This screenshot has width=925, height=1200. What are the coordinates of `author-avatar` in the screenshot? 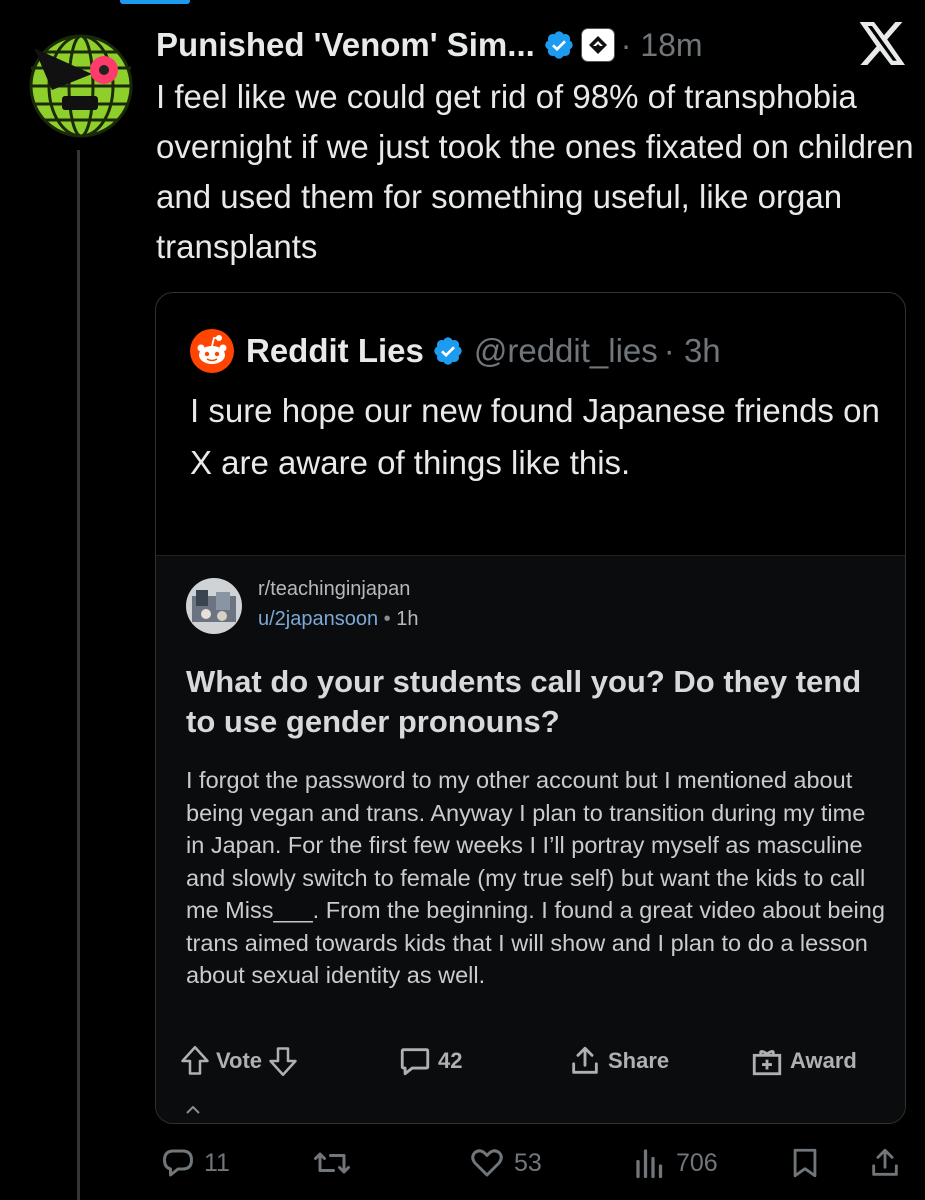 It's located at (81, 84).